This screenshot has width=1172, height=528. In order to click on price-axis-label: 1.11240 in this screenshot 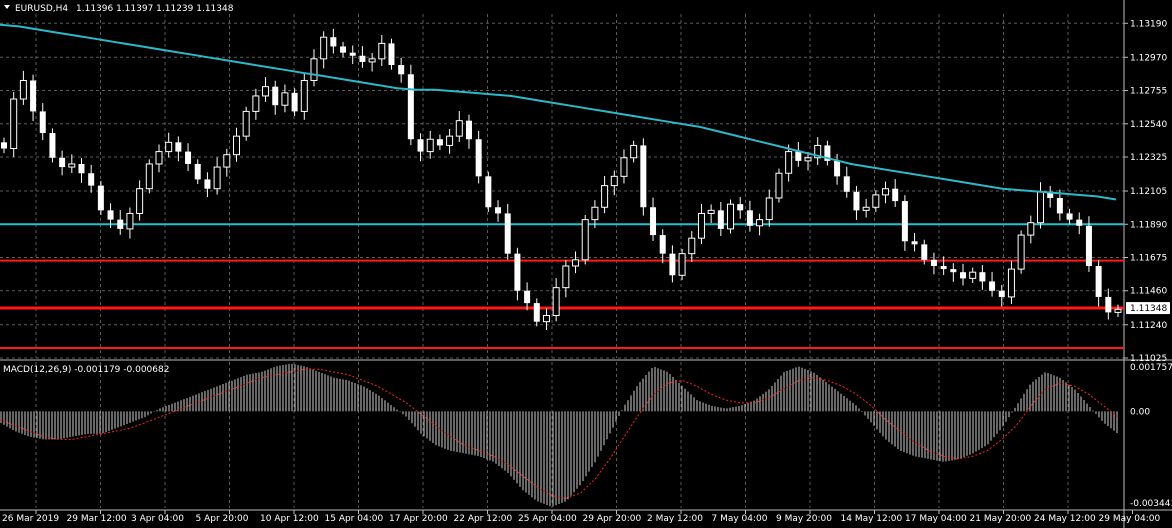, I will do `click(1148, 326)`.